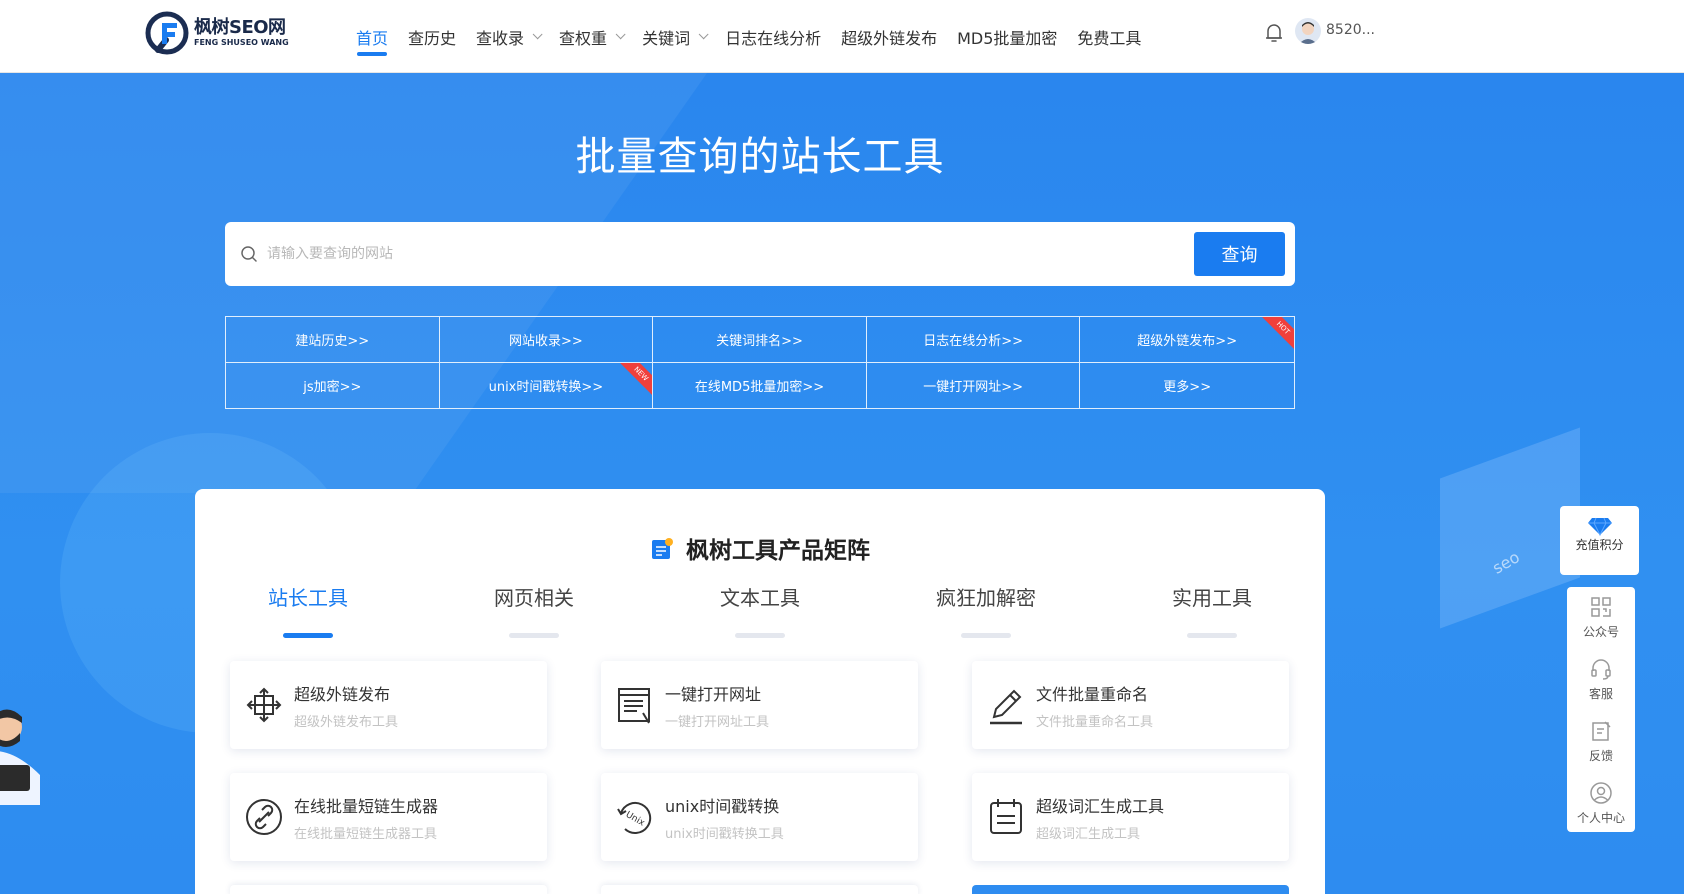 The width and height of the screenshot is (1684, 894). What do you see at coordinates (264, 817) in the screenshot?
I see `chain-link-icon` at bounding box center [264, 817].